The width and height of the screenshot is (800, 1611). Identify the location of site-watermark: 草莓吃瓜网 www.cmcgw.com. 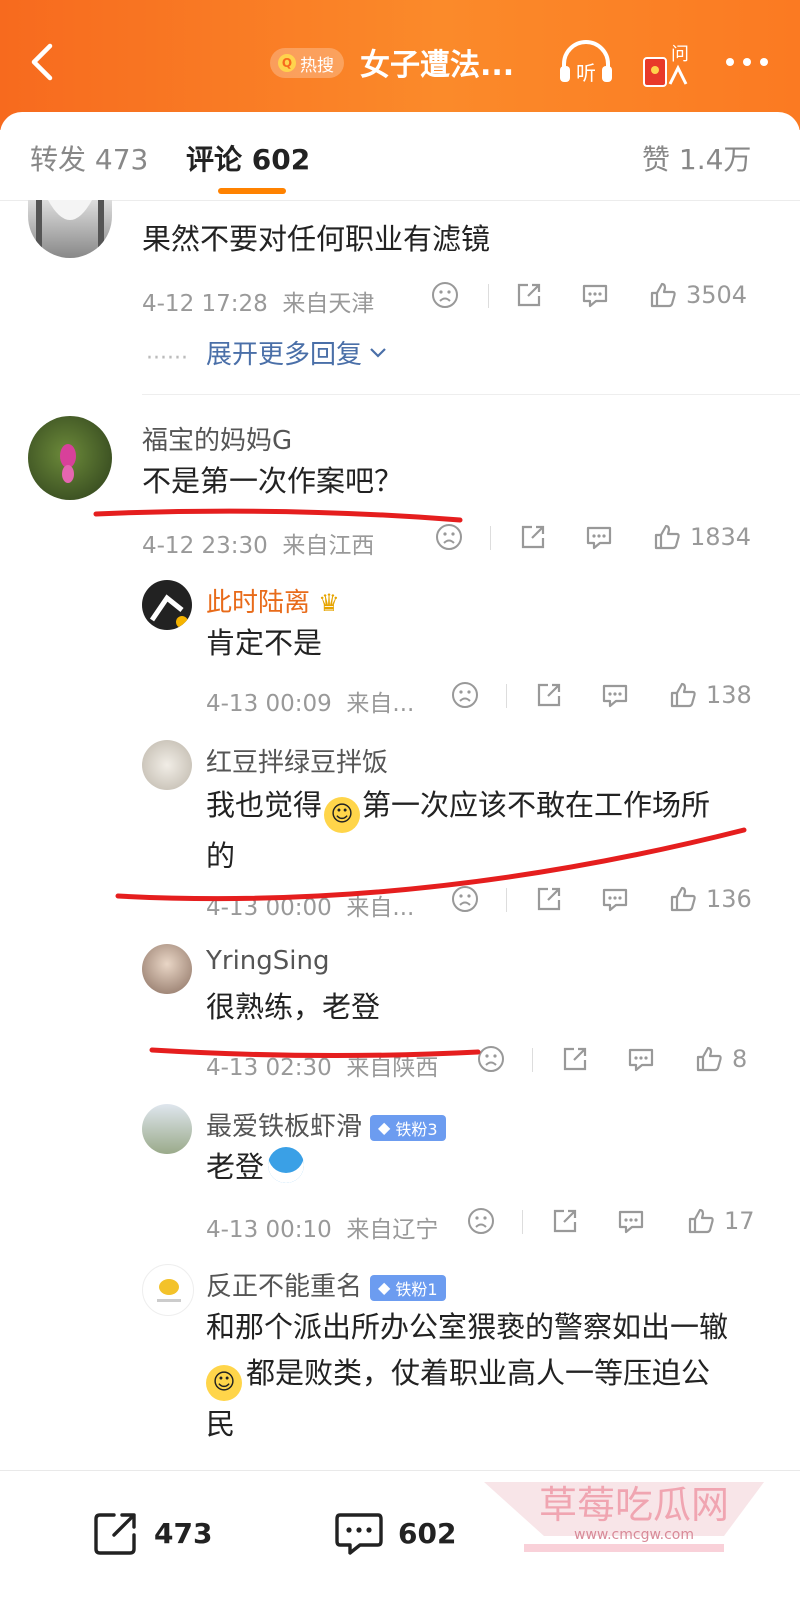
(634, 1517).